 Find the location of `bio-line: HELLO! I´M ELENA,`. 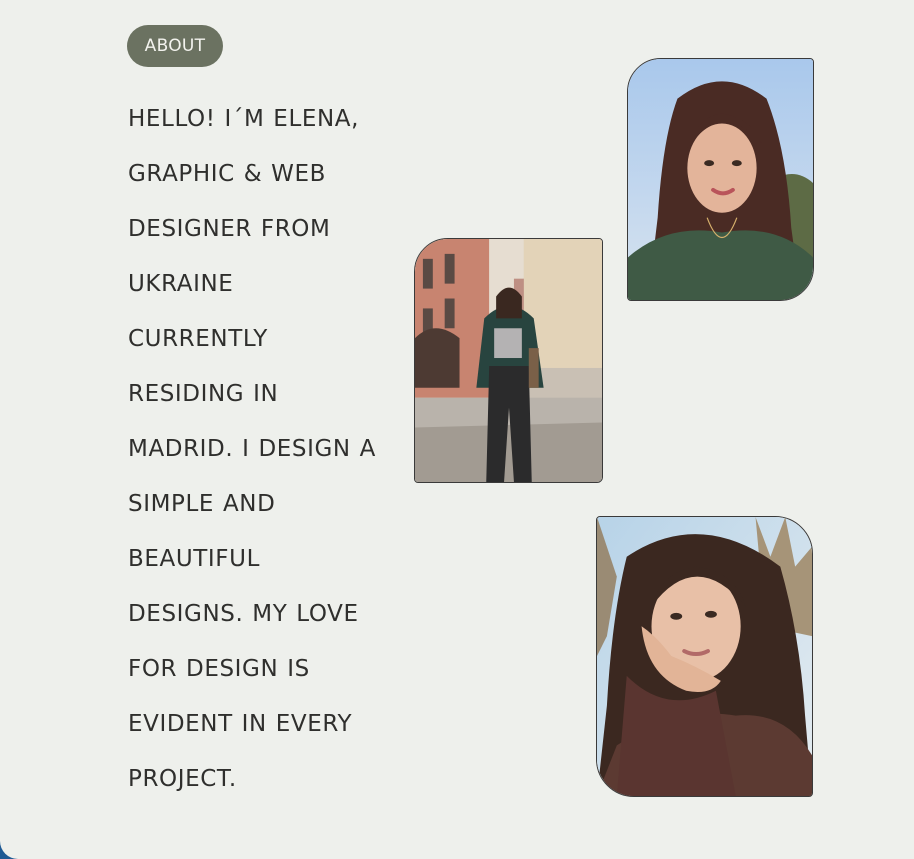

bio-line: HELLO! I´M ELENA, is located at coordinates (244, 119).